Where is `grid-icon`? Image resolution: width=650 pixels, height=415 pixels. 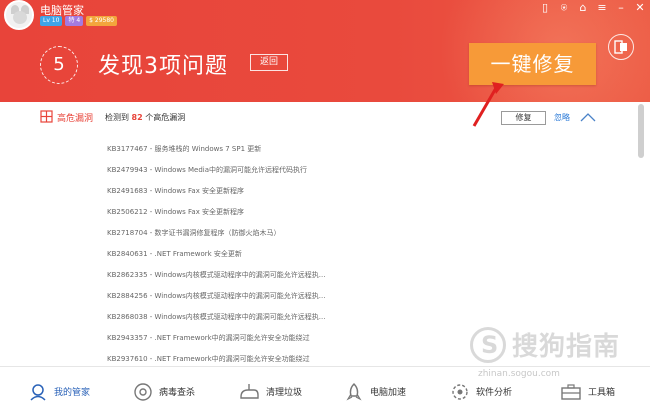 grid-icon is located at coordinates (46, 116).